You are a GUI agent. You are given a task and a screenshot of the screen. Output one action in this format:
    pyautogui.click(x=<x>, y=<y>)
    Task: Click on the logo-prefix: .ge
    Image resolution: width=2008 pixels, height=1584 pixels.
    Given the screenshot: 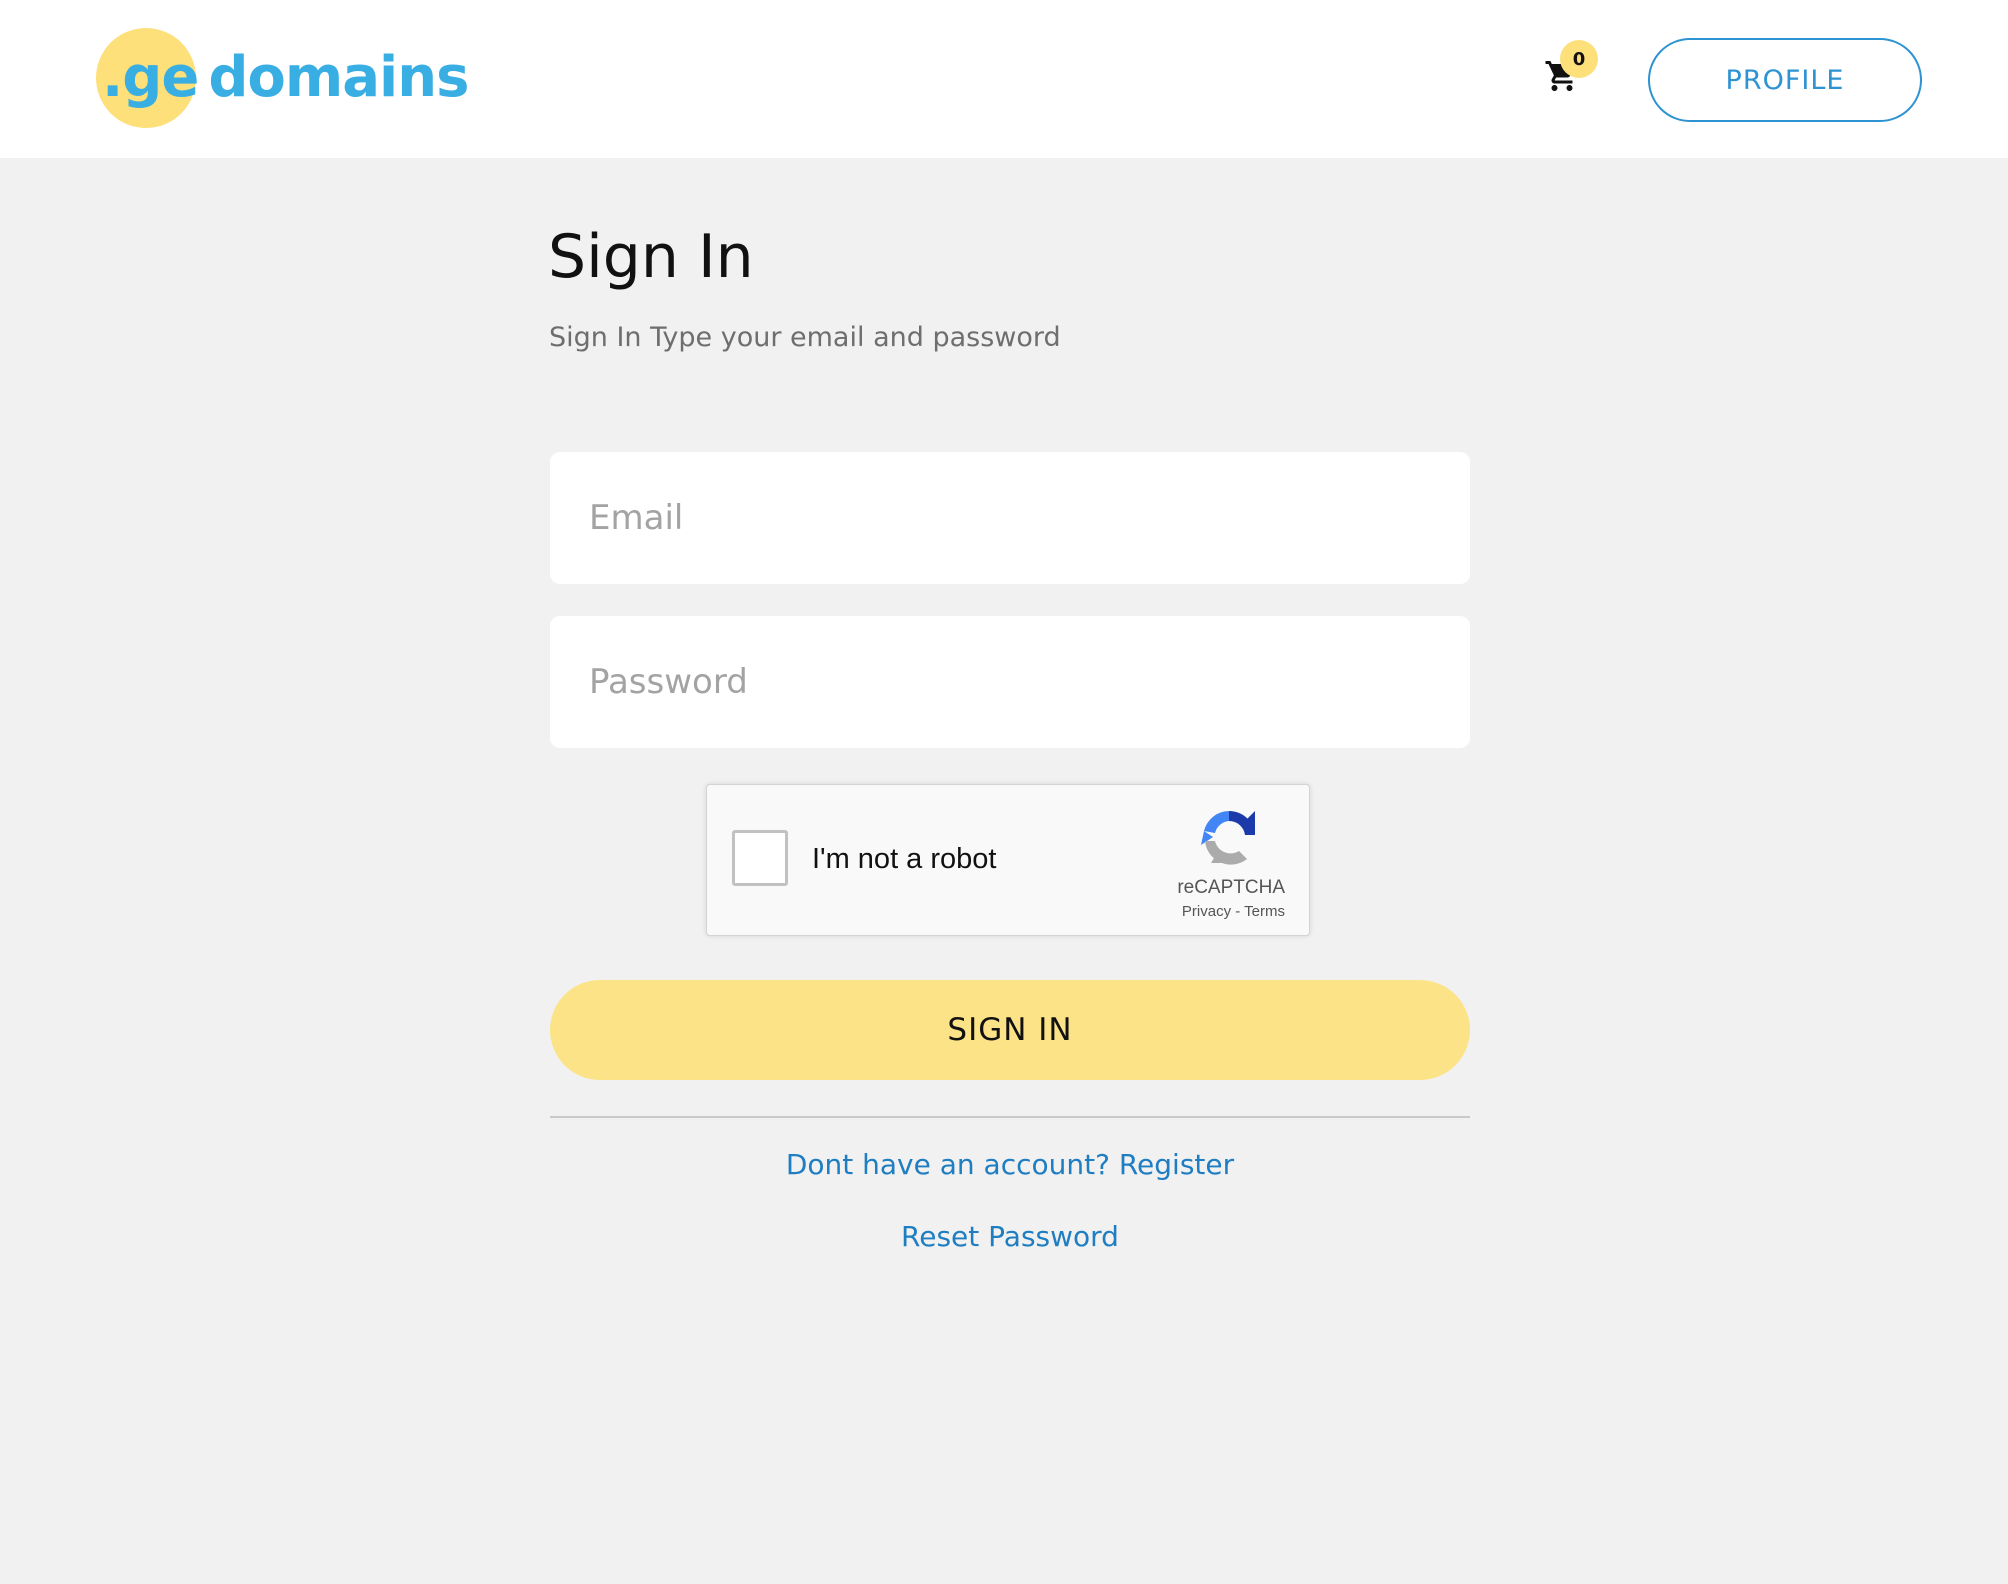 What is the action you would take?
    pyautogui.click(x=150, y=77)
    